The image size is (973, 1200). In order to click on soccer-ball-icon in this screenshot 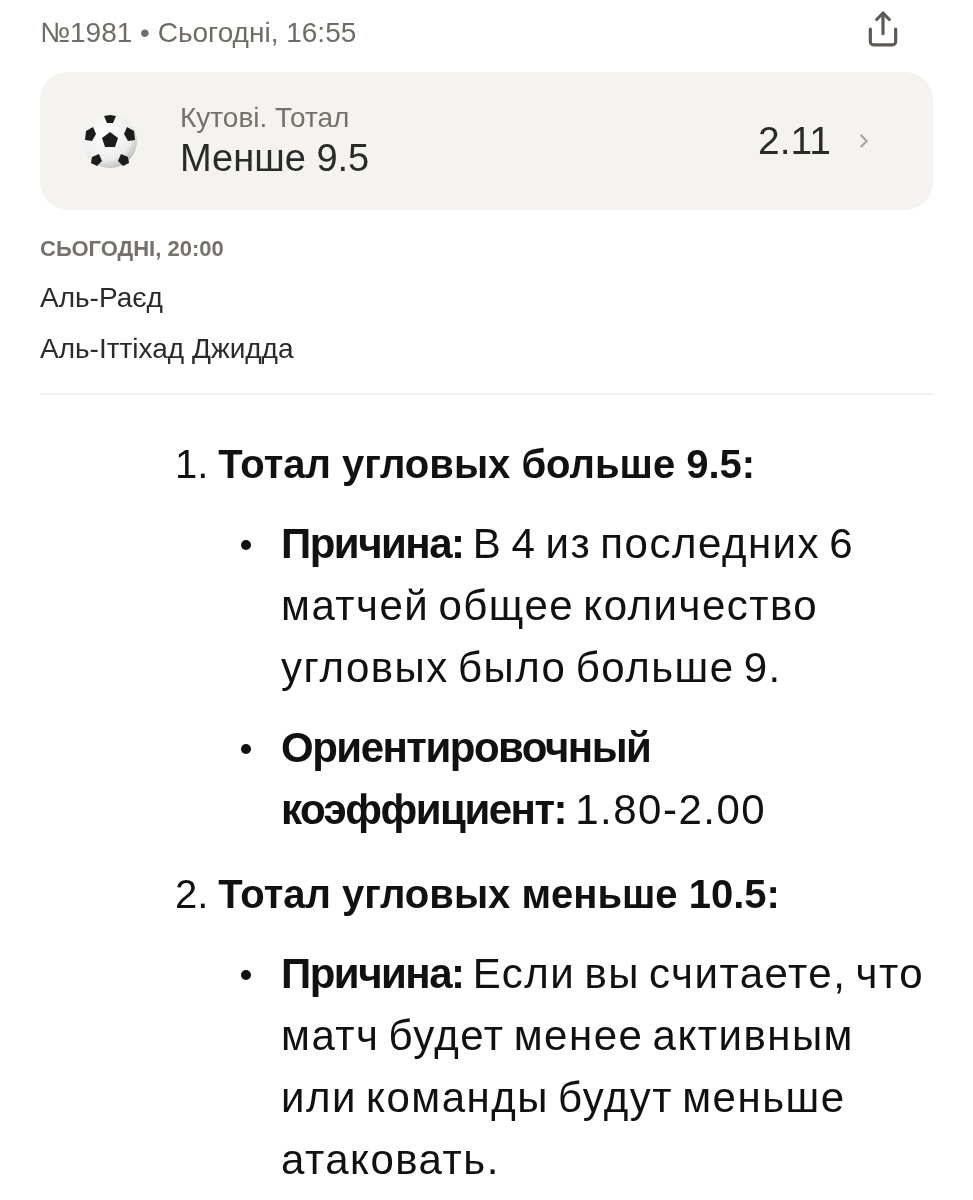, I will do `click(110, 141)`.